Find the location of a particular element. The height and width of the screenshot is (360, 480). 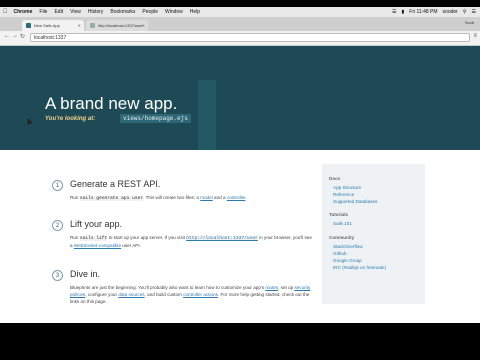

menu-help: Help is located at coordinates (195, 12).